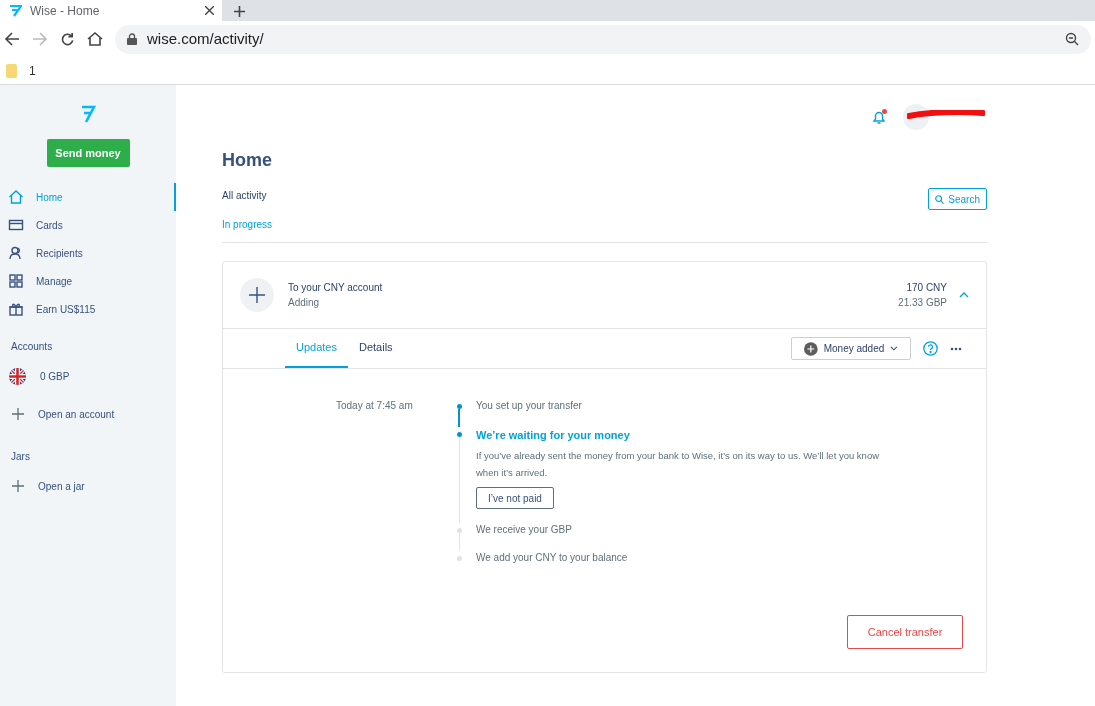 This screenshot has height=706, width=1095. What do you see at coordinates (515, 498) in the screenshot?
I see `not-paid-button: I’ve not paid` at bounding box center [515, 498].